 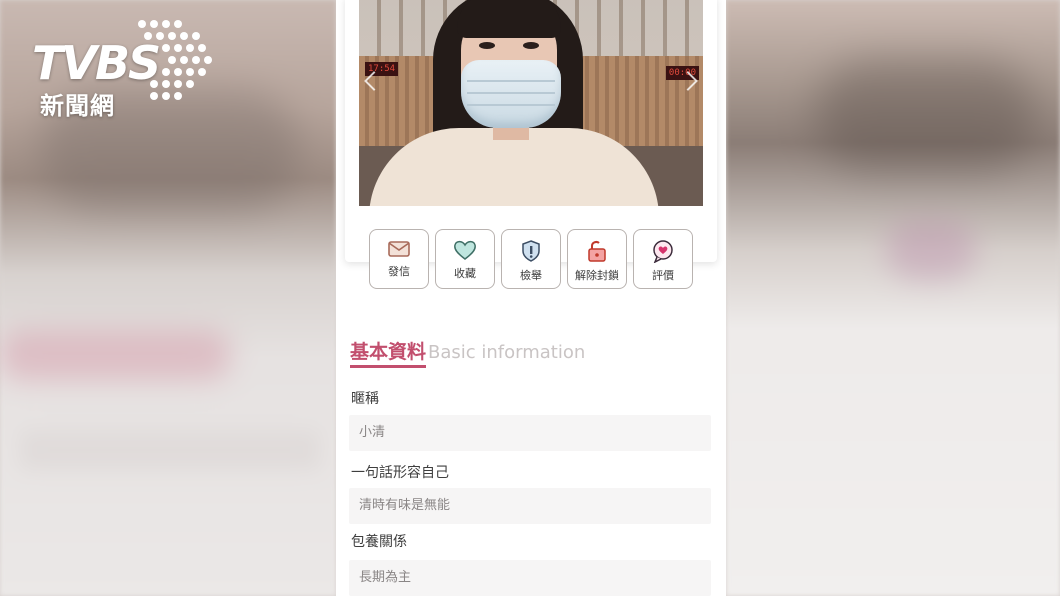 What do you see at coordinates (400, 473) in the screenshot?
I see `self-description-label: 一句話形容自己` at bounding box center [400, 473].